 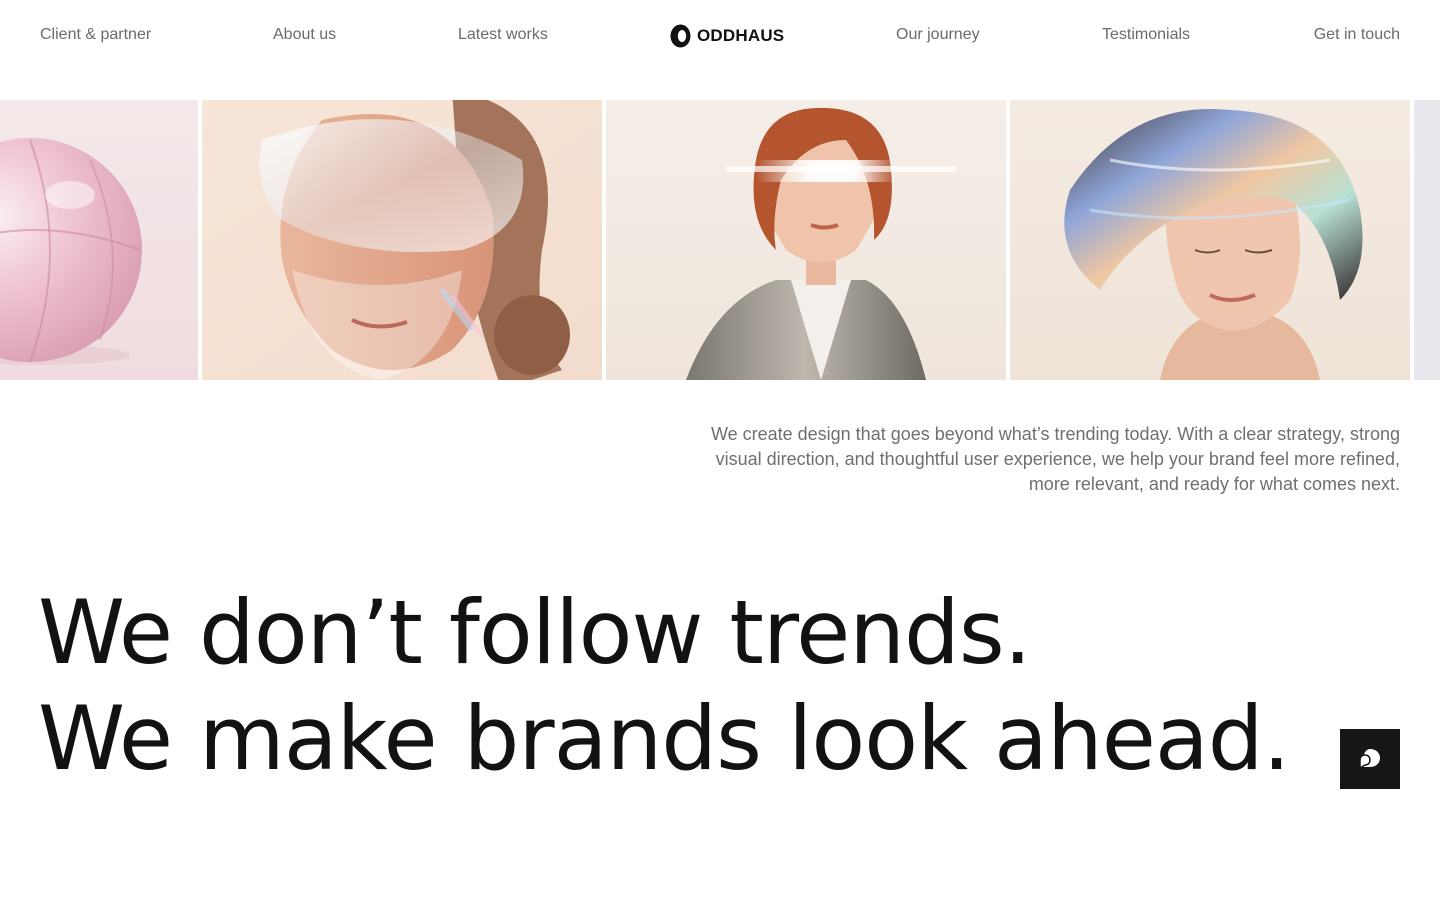 I want to click on brand-name: ODDHAUS, so click(x=741, y=35).